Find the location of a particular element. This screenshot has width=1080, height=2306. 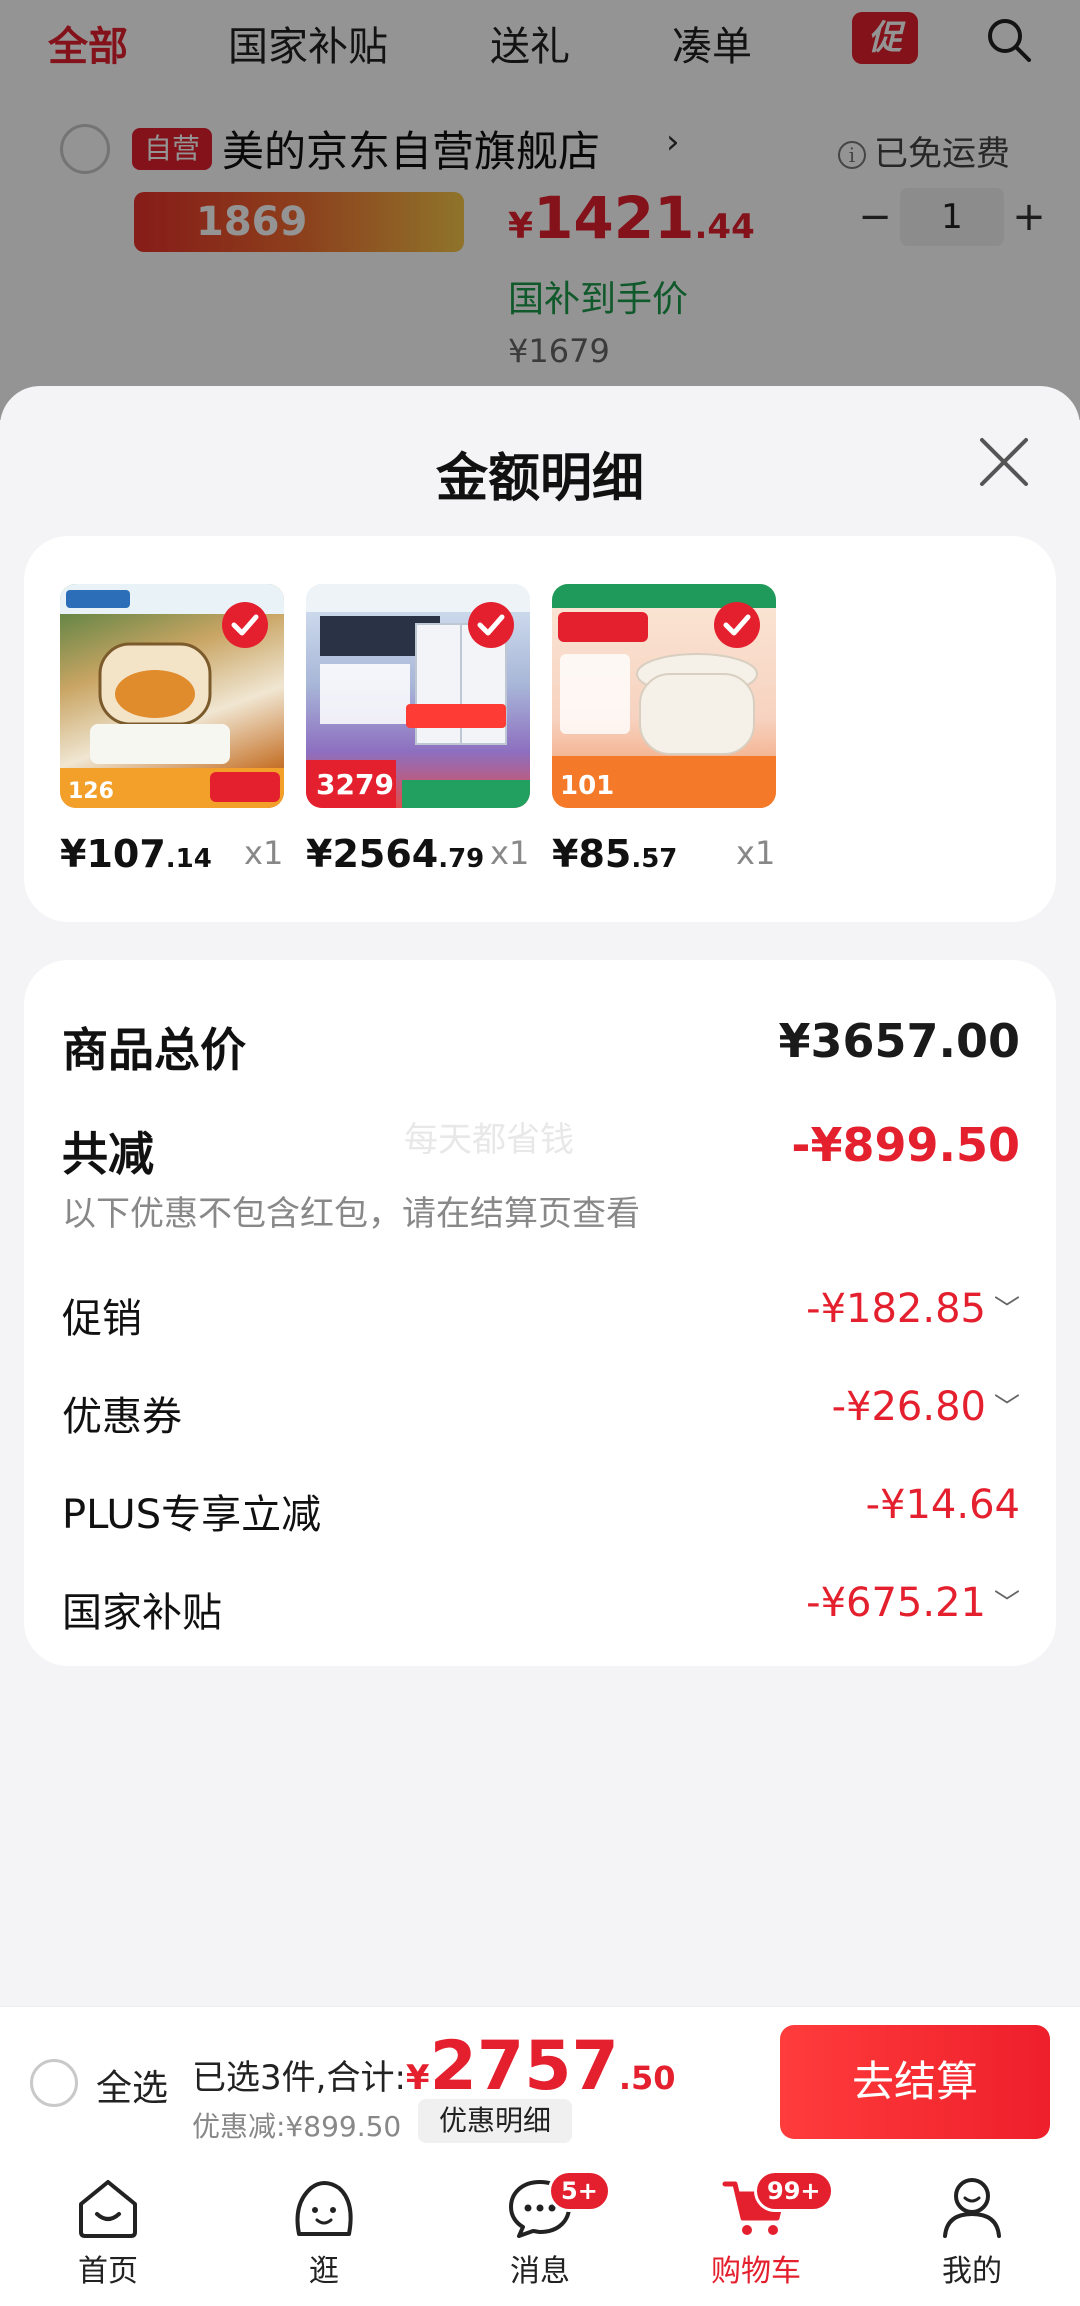

tab-browse: 逛 is located at coordinates (324, 2232).